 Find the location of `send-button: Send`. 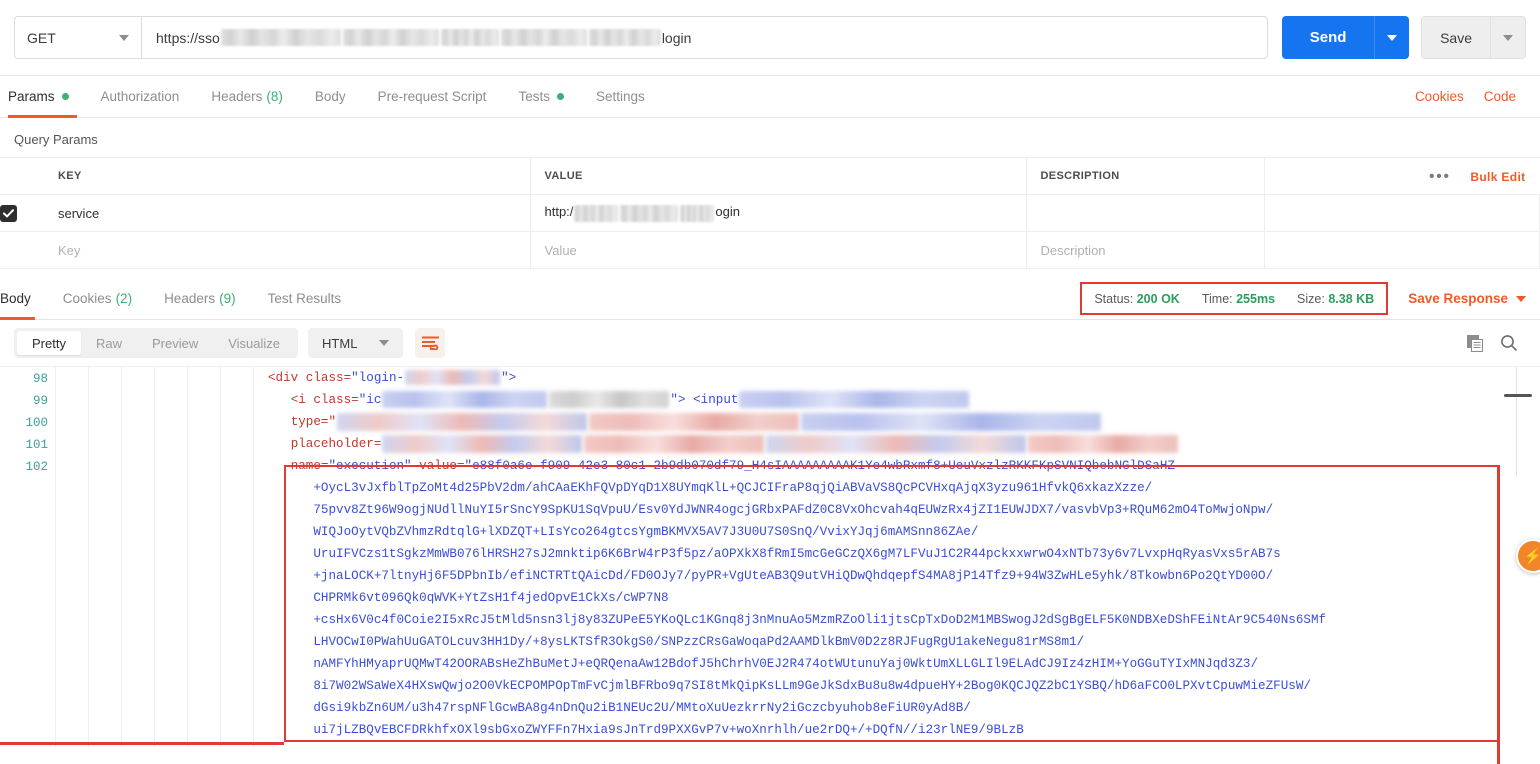

send-button: Send is located at coordinates (1328, 37).